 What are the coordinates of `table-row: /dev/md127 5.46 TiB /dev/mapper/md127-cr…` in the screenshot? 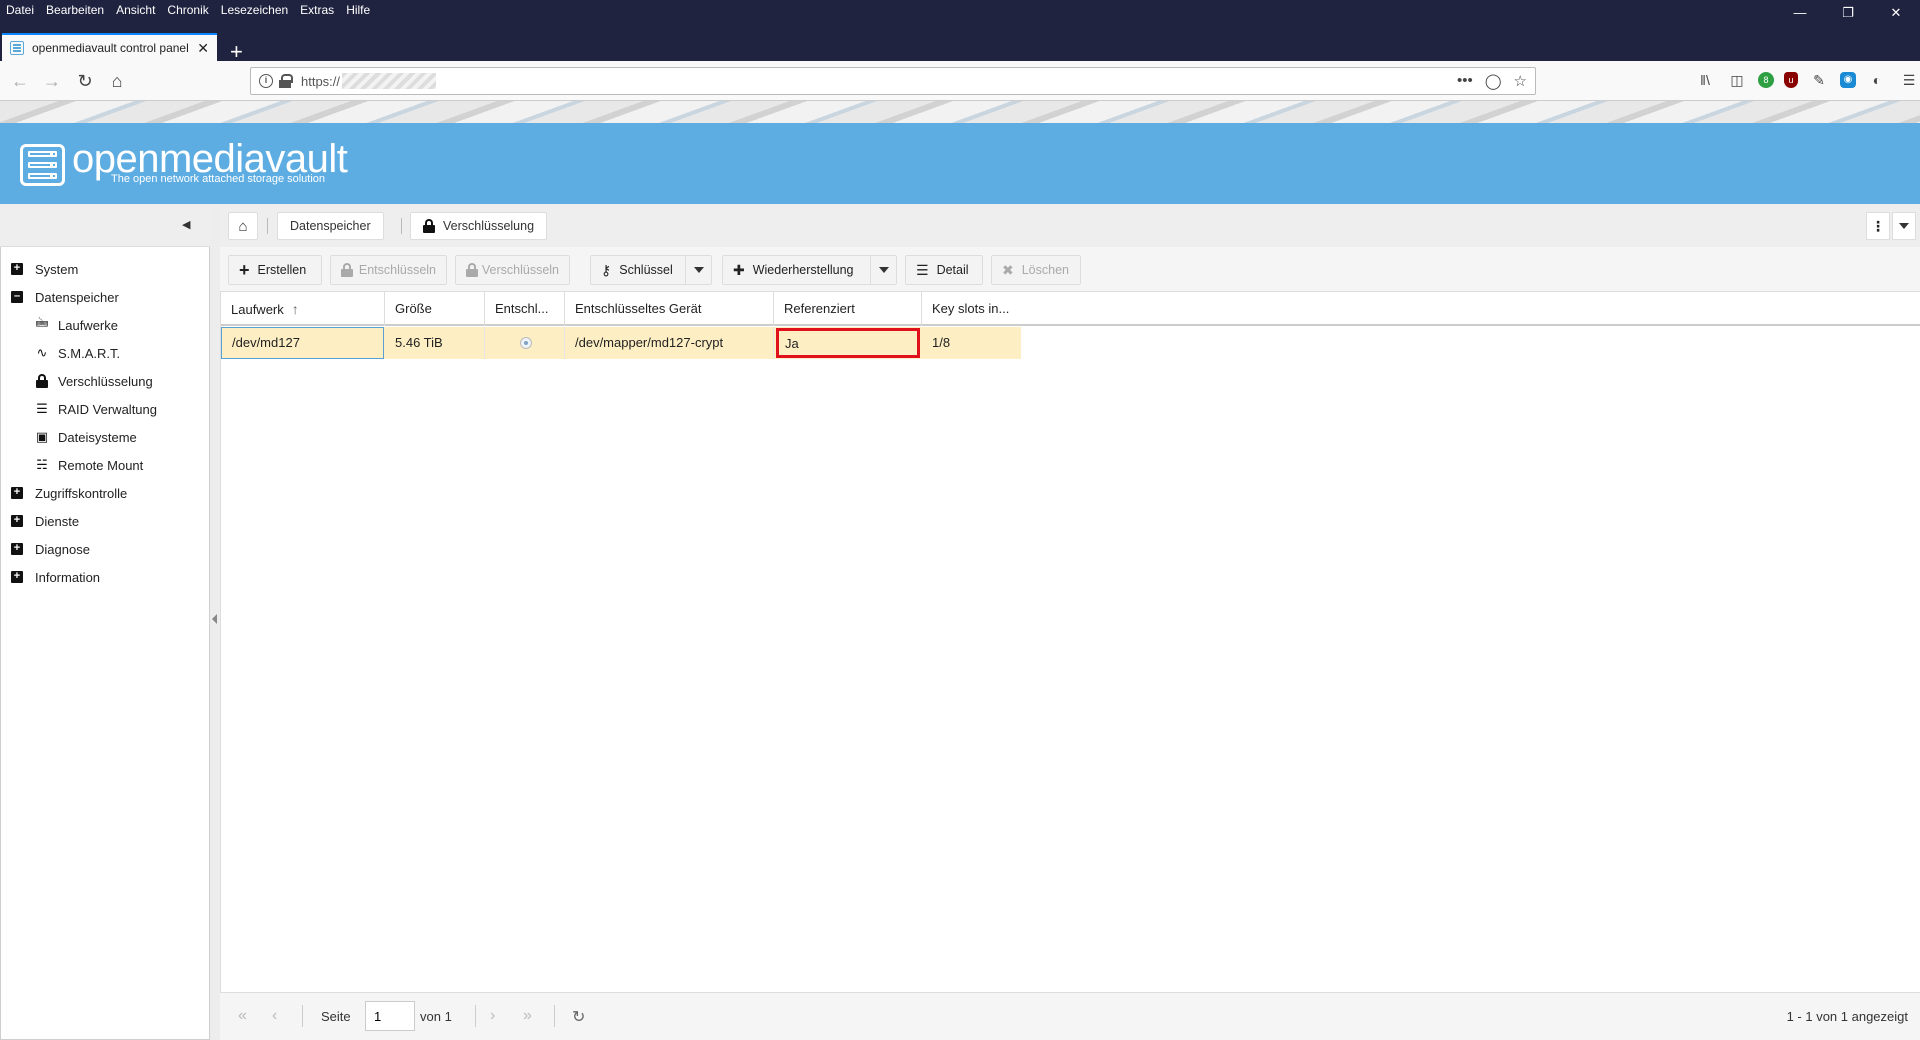 It's located at (621, 343).